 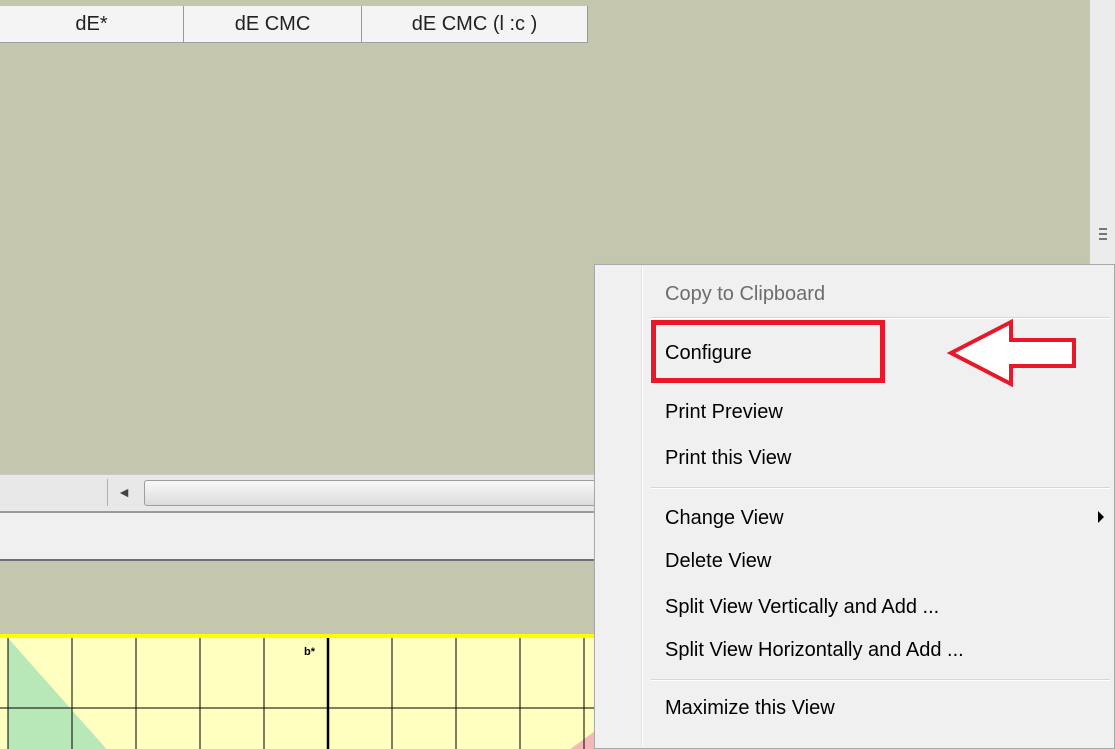 What do you see at coordinates (475, 24) in the screenshot?
I see `column-header-de-cmc-lc: dE CMC (l :c )` at bounding box center [475, 24].